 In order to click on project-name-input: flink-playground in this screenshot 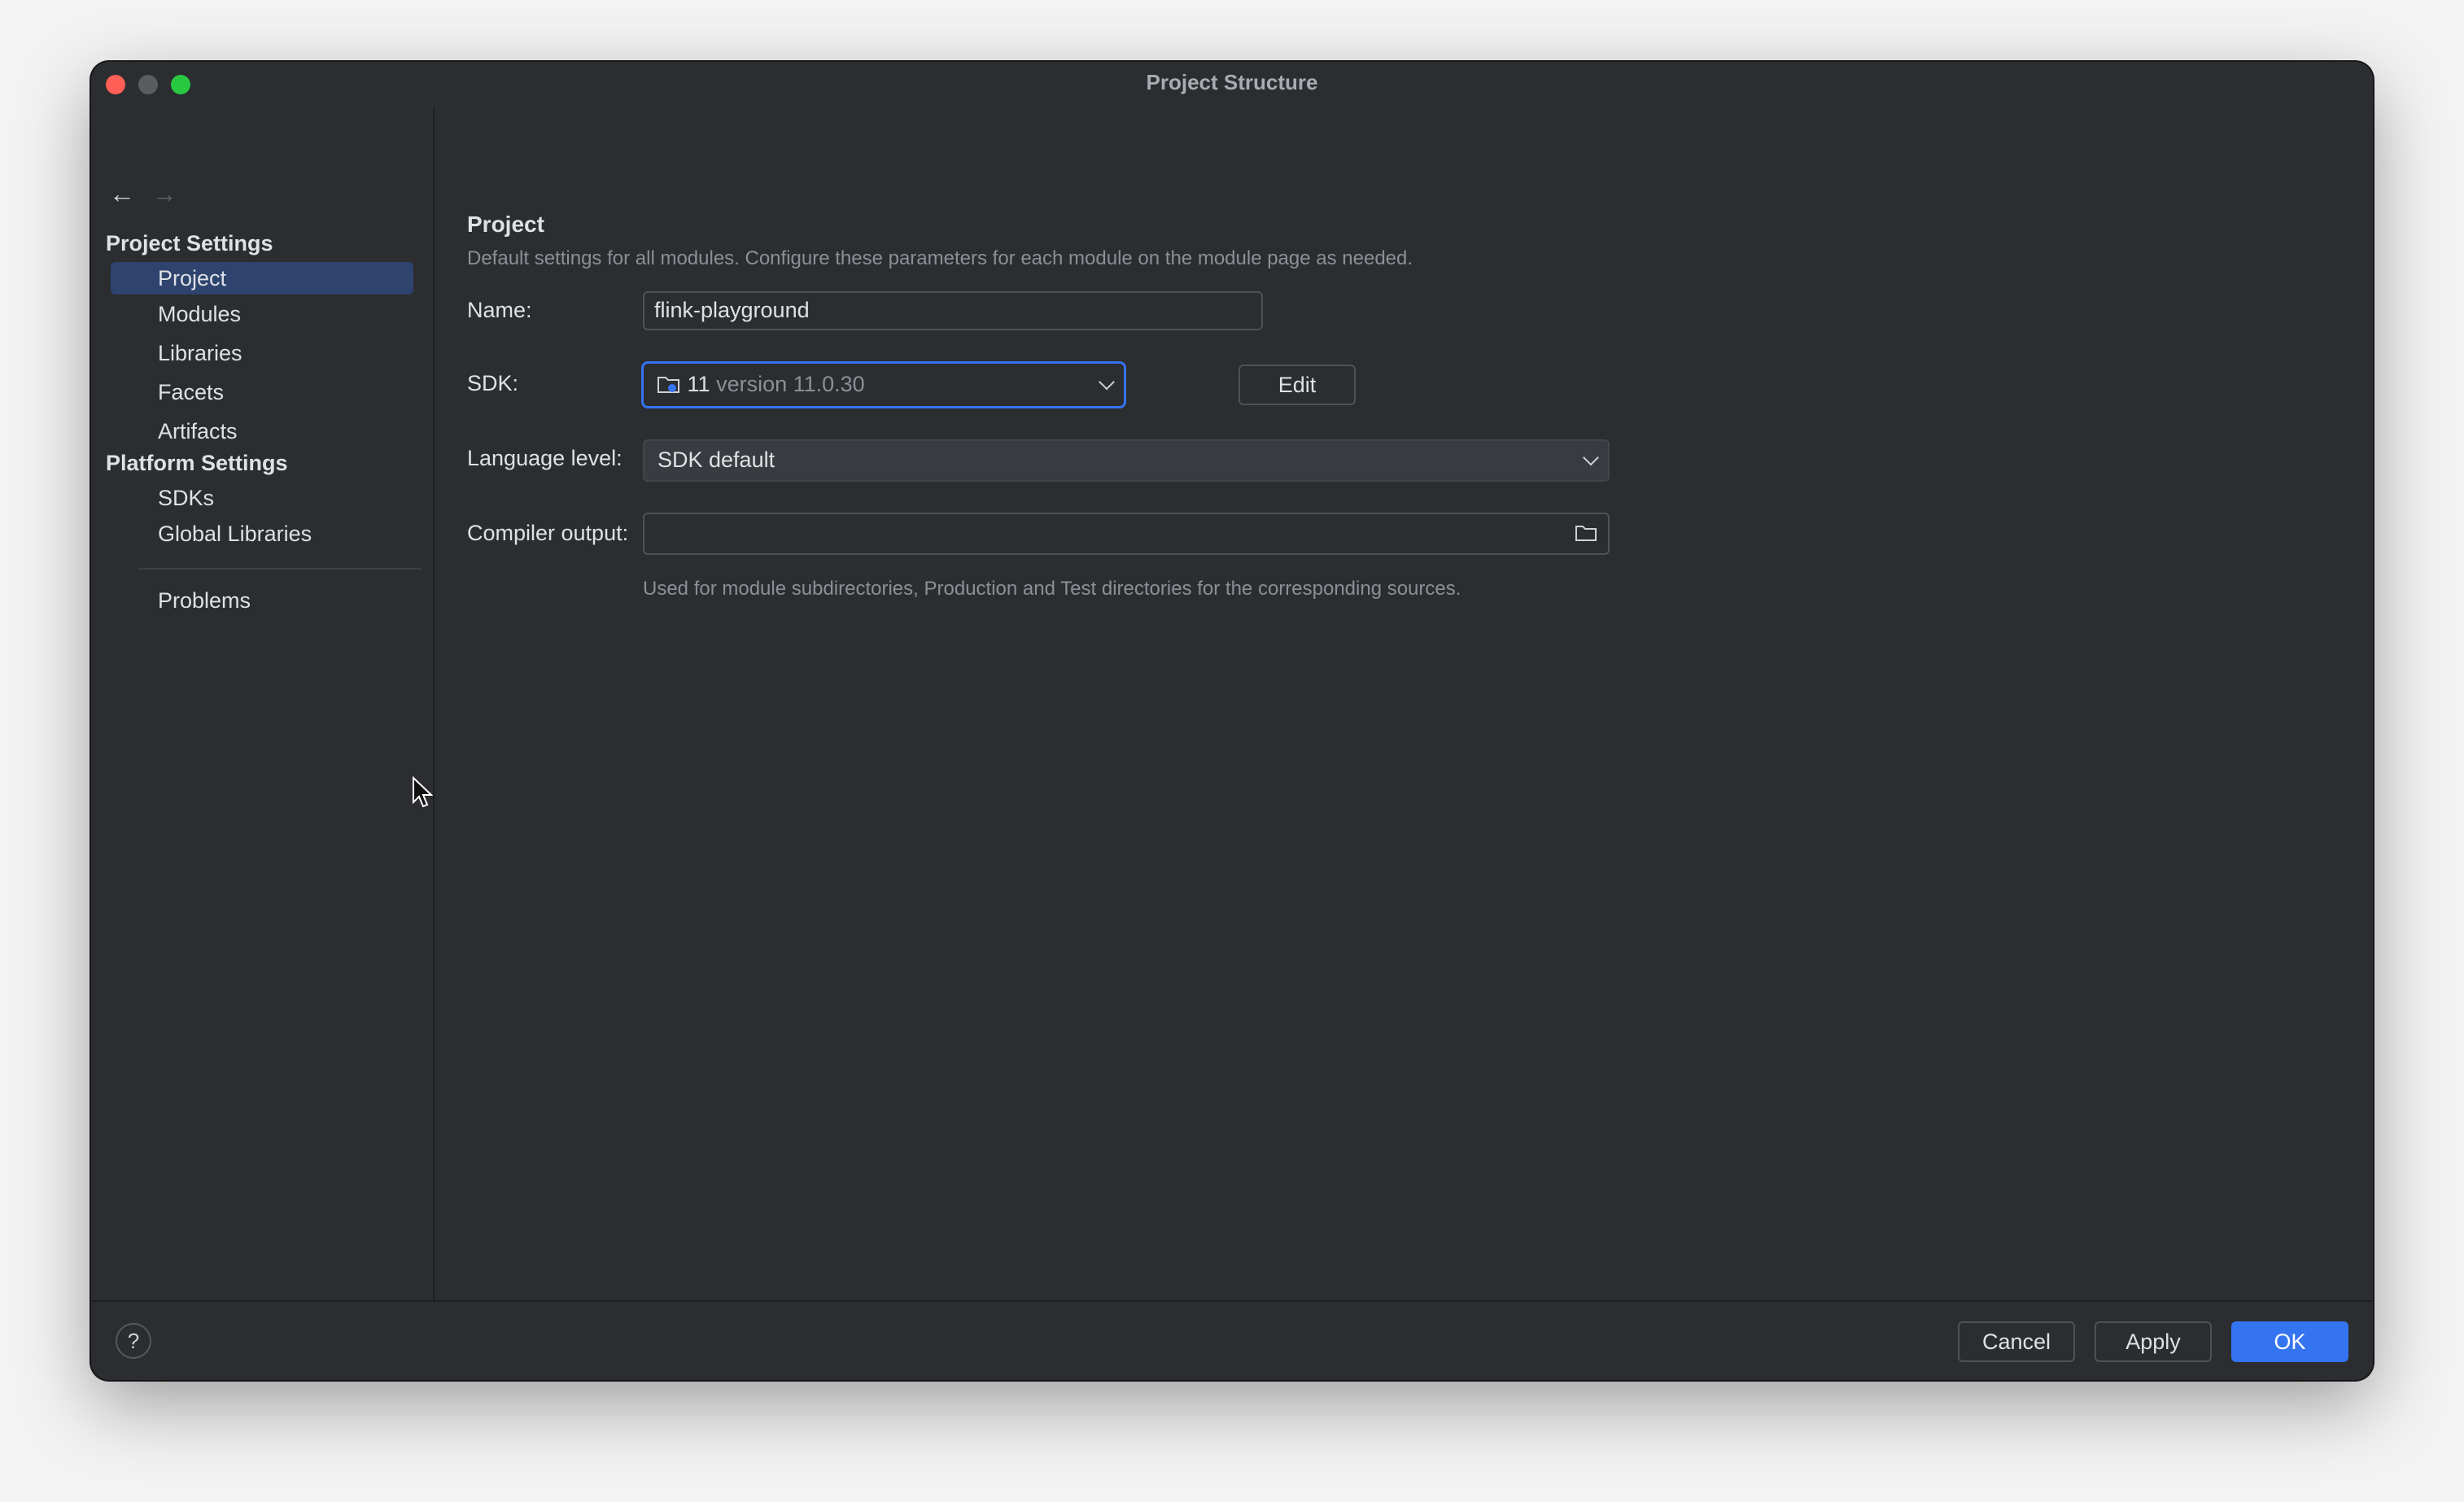, I will do `click(953, 310)`.